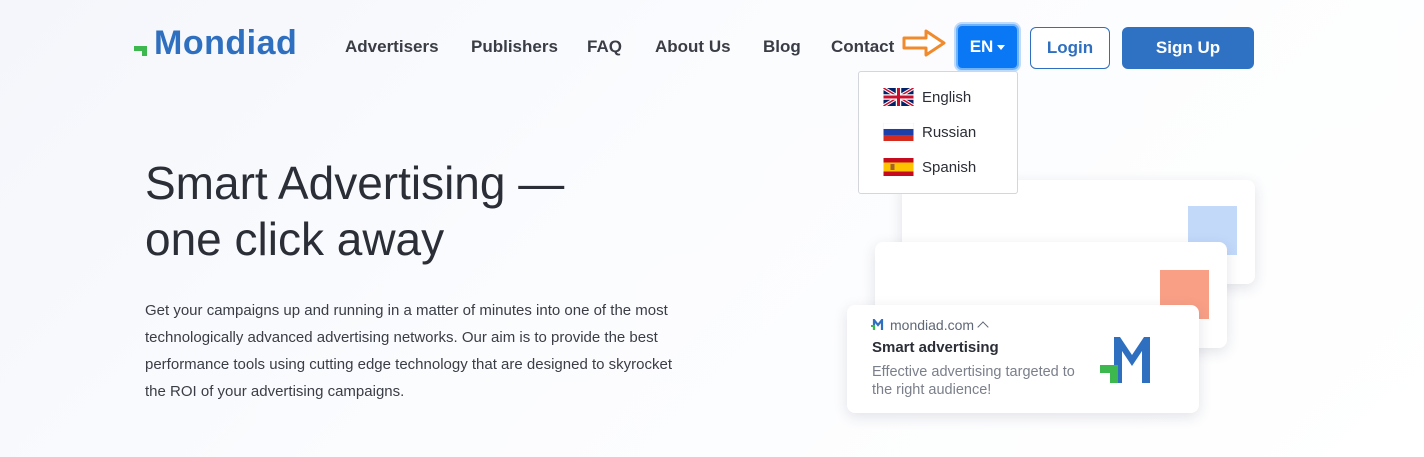 This screenshot has height=457, width=1424. Describe the element at coordinates (295, 239) in the screenshot. I see `hero-title-line2: one click away` at that location.